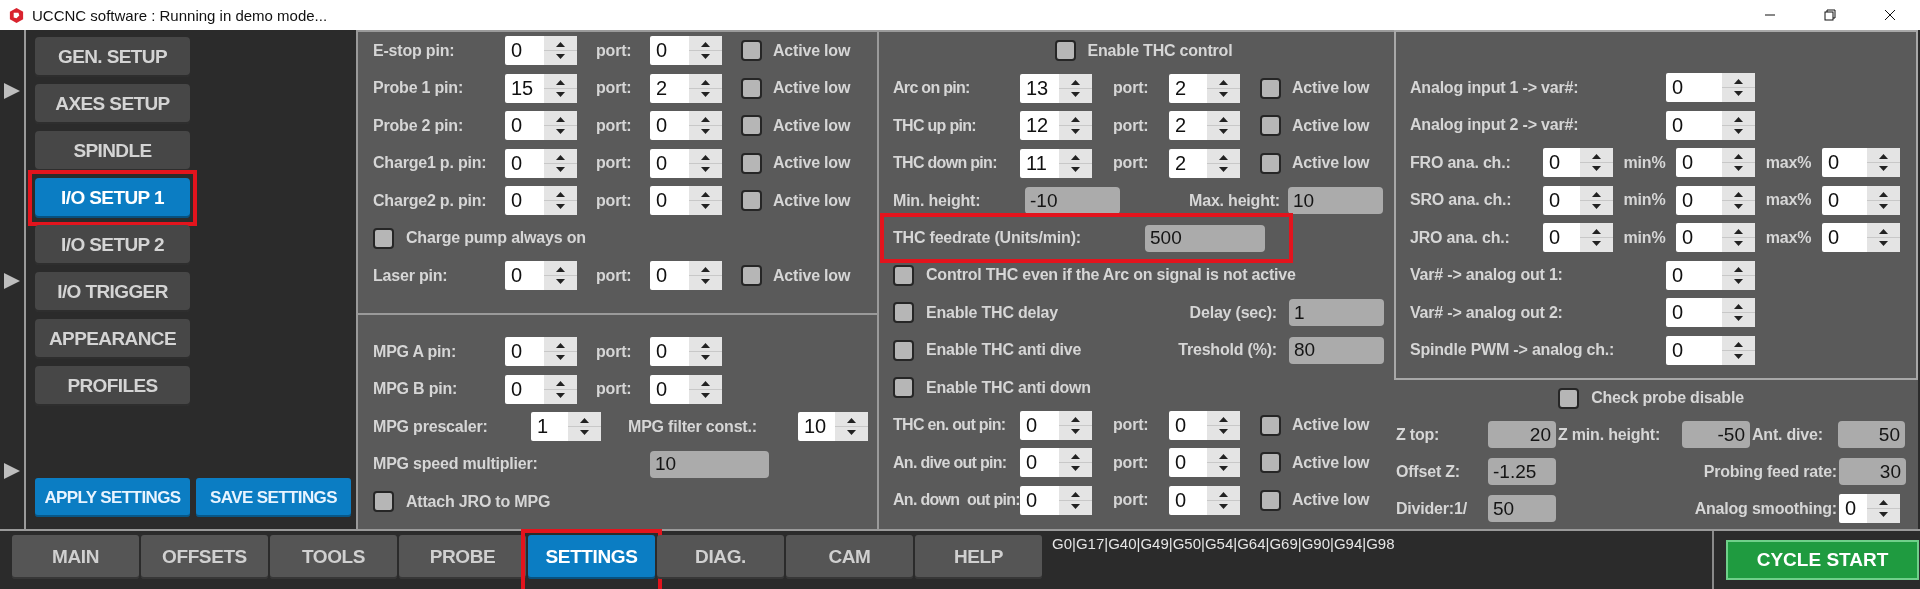 This screenshot has height=589, width=1920. What do you see at coordinates (1056, 163) in the screenshot?
I see `number-spinner: 11` at bounding box center [1056, 163].